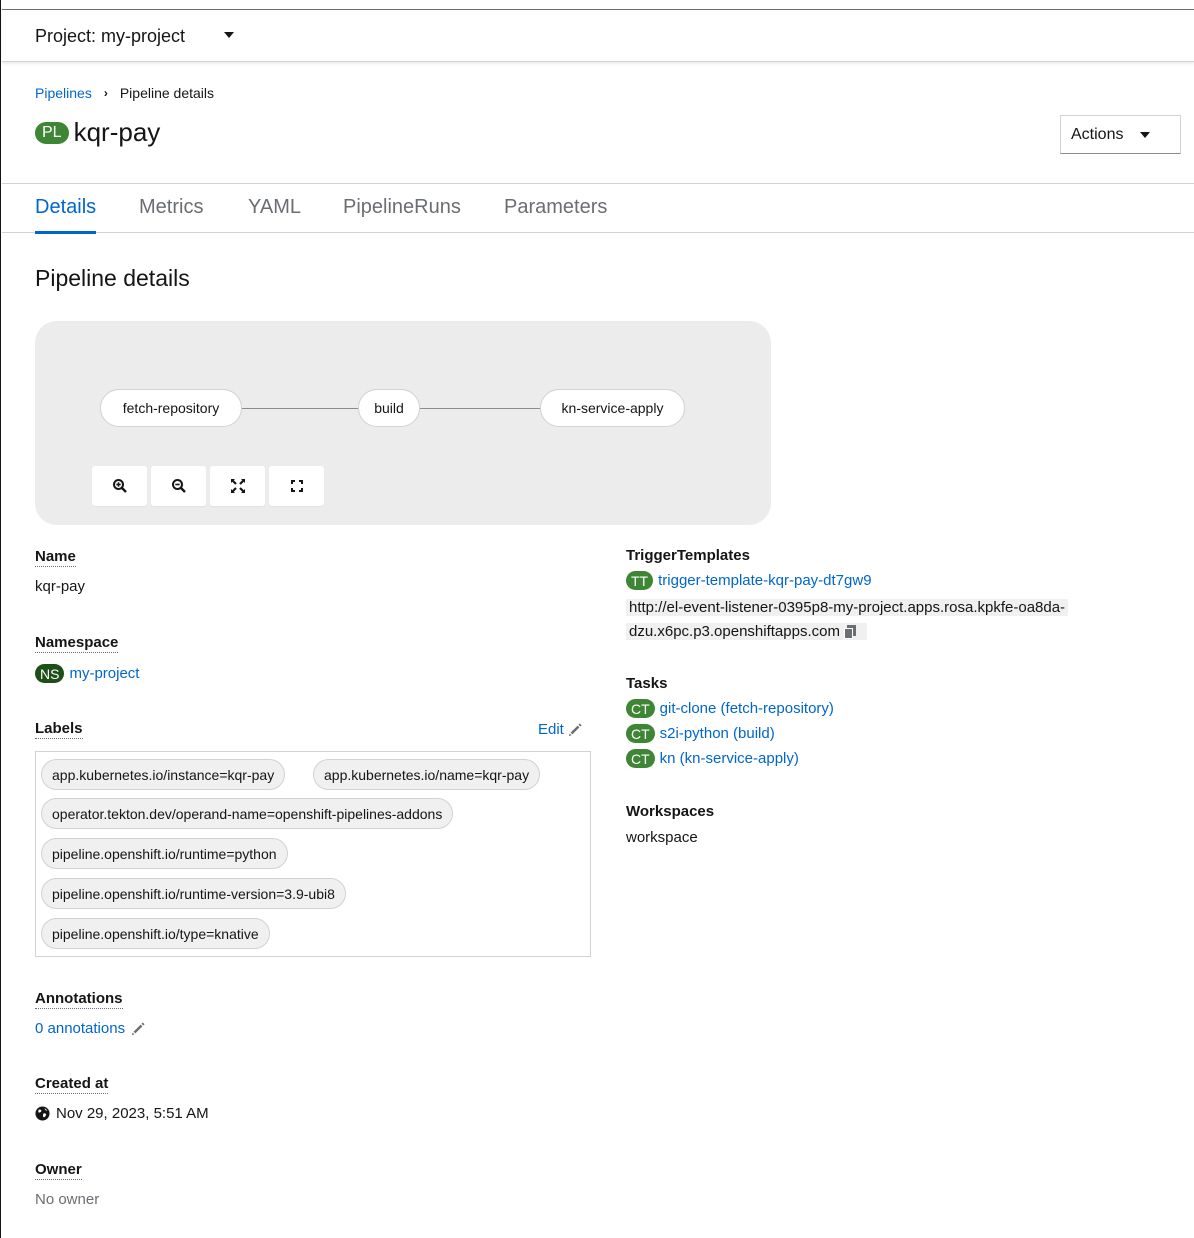  I want to click on task-link: s2i-python (build), so click(717, 733).